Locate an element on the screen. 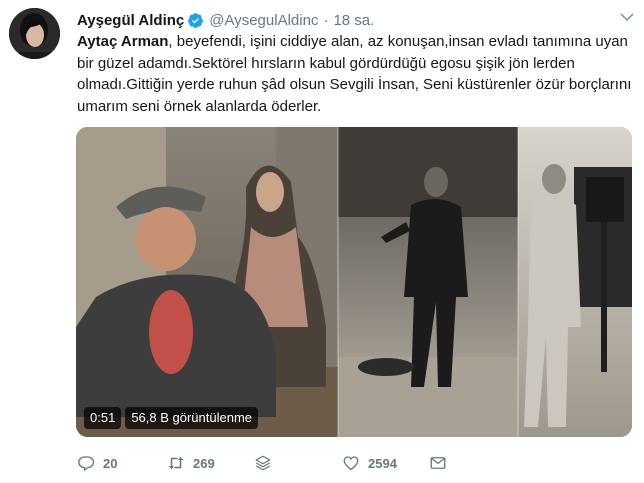 The width and height of the screenshot is (644, 483). retweet-button: 269 is located at coordinates (191, 463).